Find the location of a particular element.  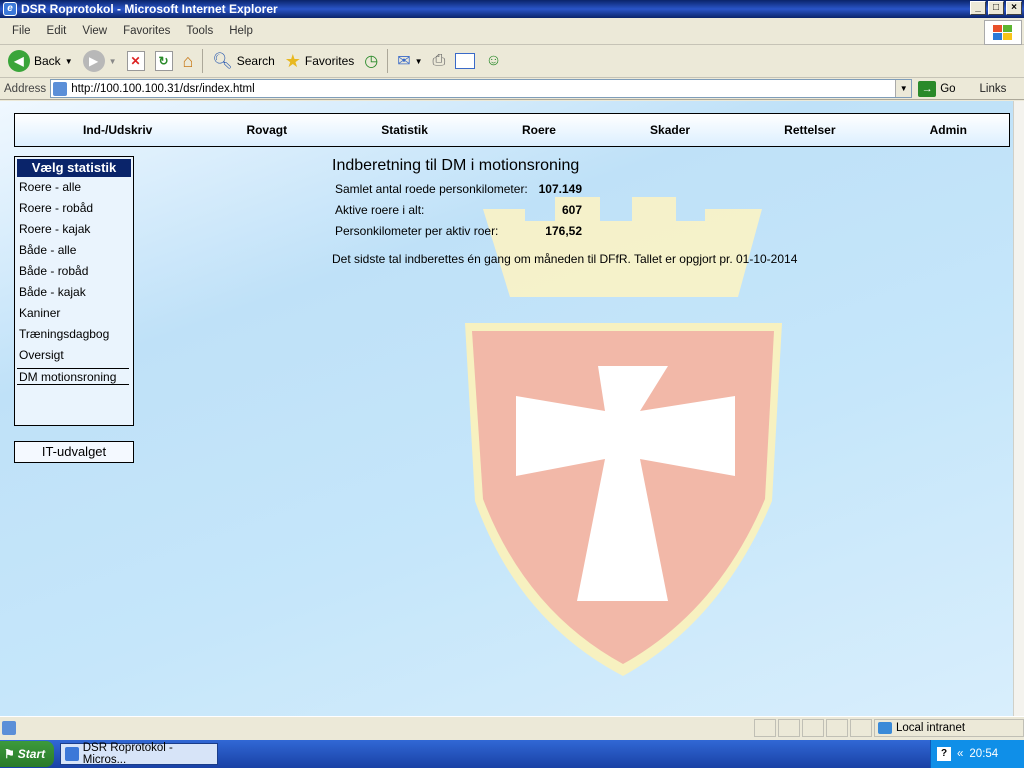

nav-rovagt: Rovagt is located at coordinates (266, 130).